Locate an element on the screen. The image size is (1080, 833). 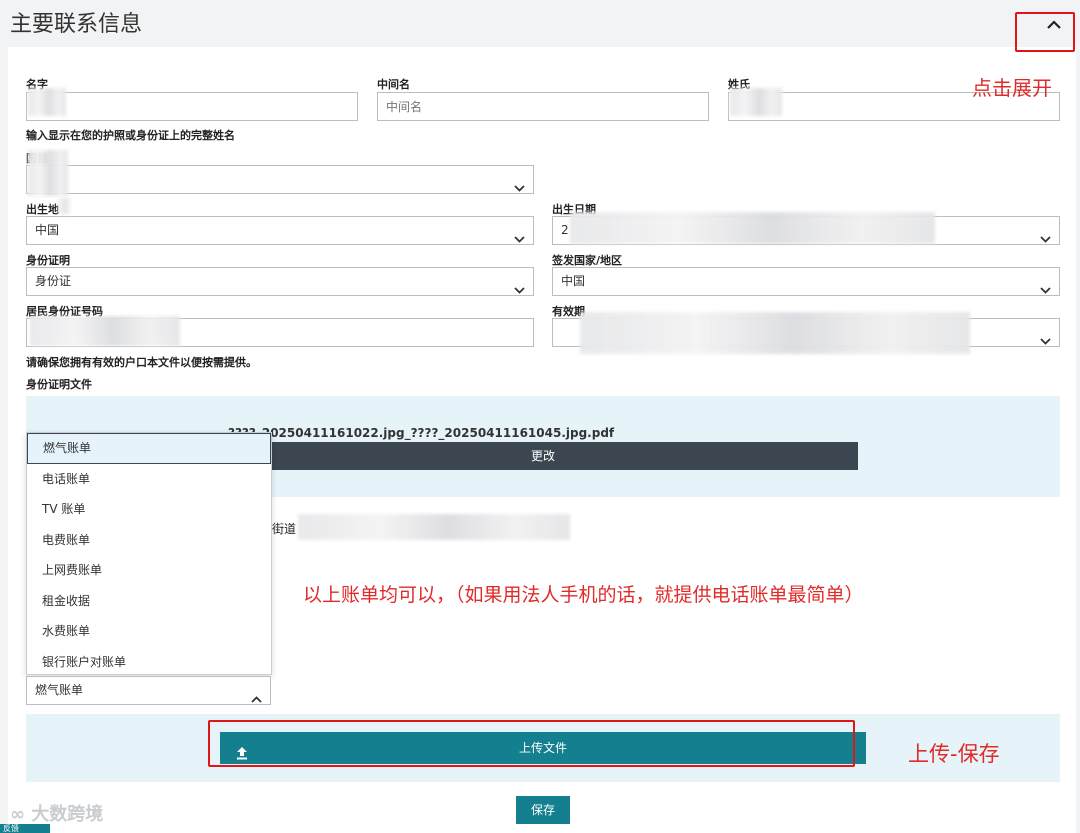
id-doc-select: 身份证 is located at coordinates (280, 281).